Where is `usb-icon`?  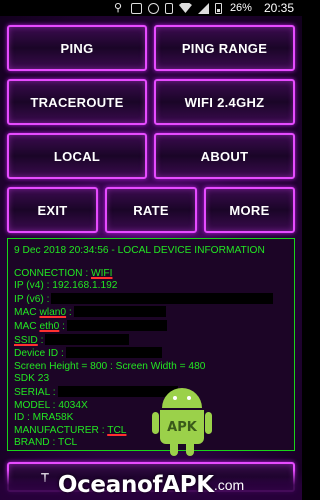 usb-icon is located at coordinates (119, 7).